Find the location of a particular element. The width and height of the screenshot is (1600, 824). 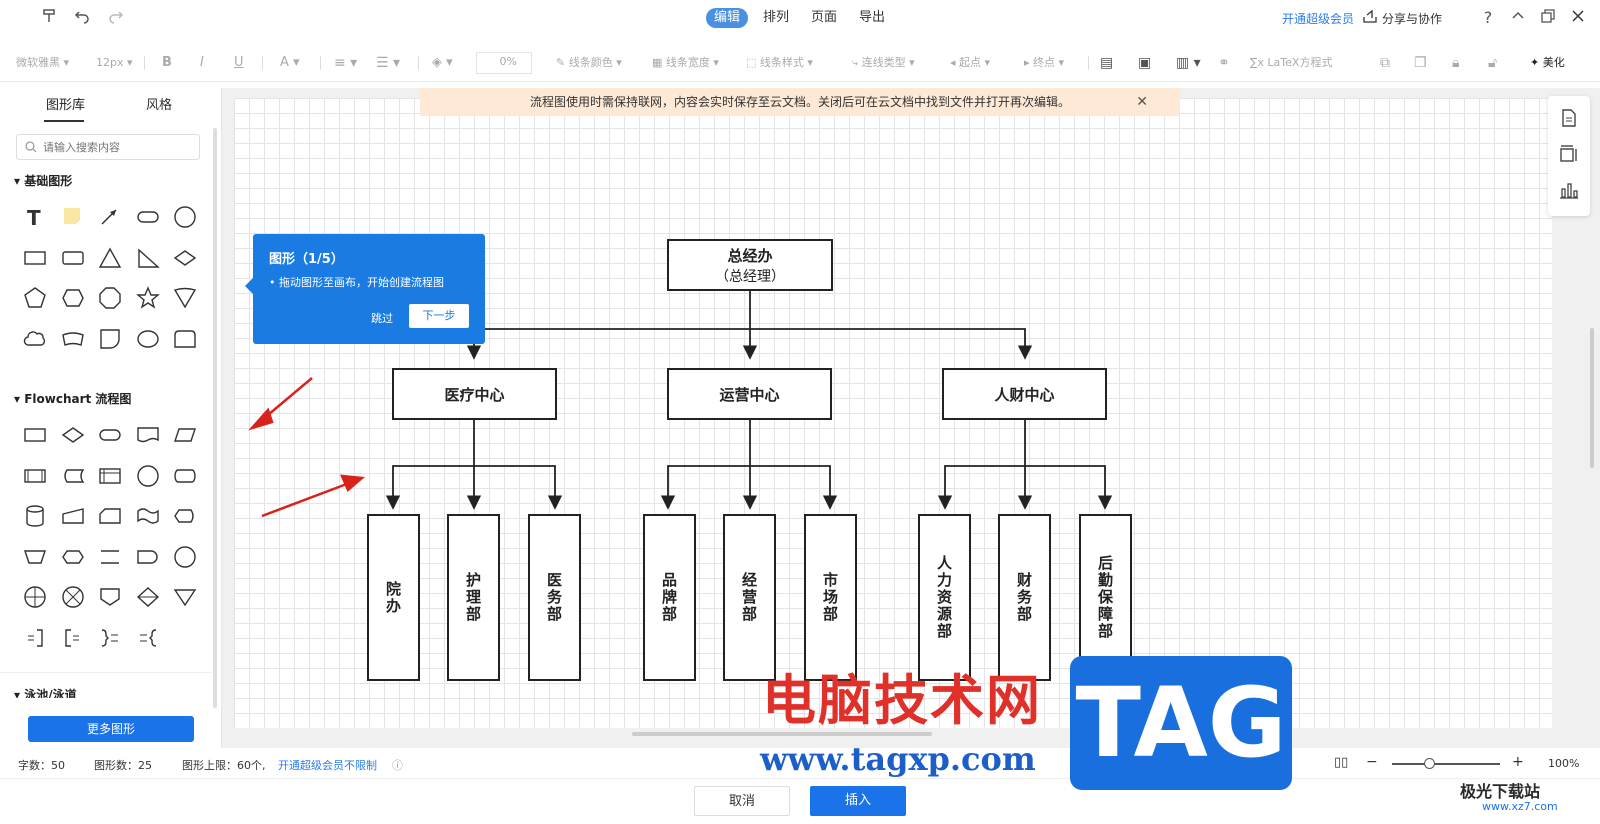

next-step-button: 下一步 is located at coordinates (439, 316).